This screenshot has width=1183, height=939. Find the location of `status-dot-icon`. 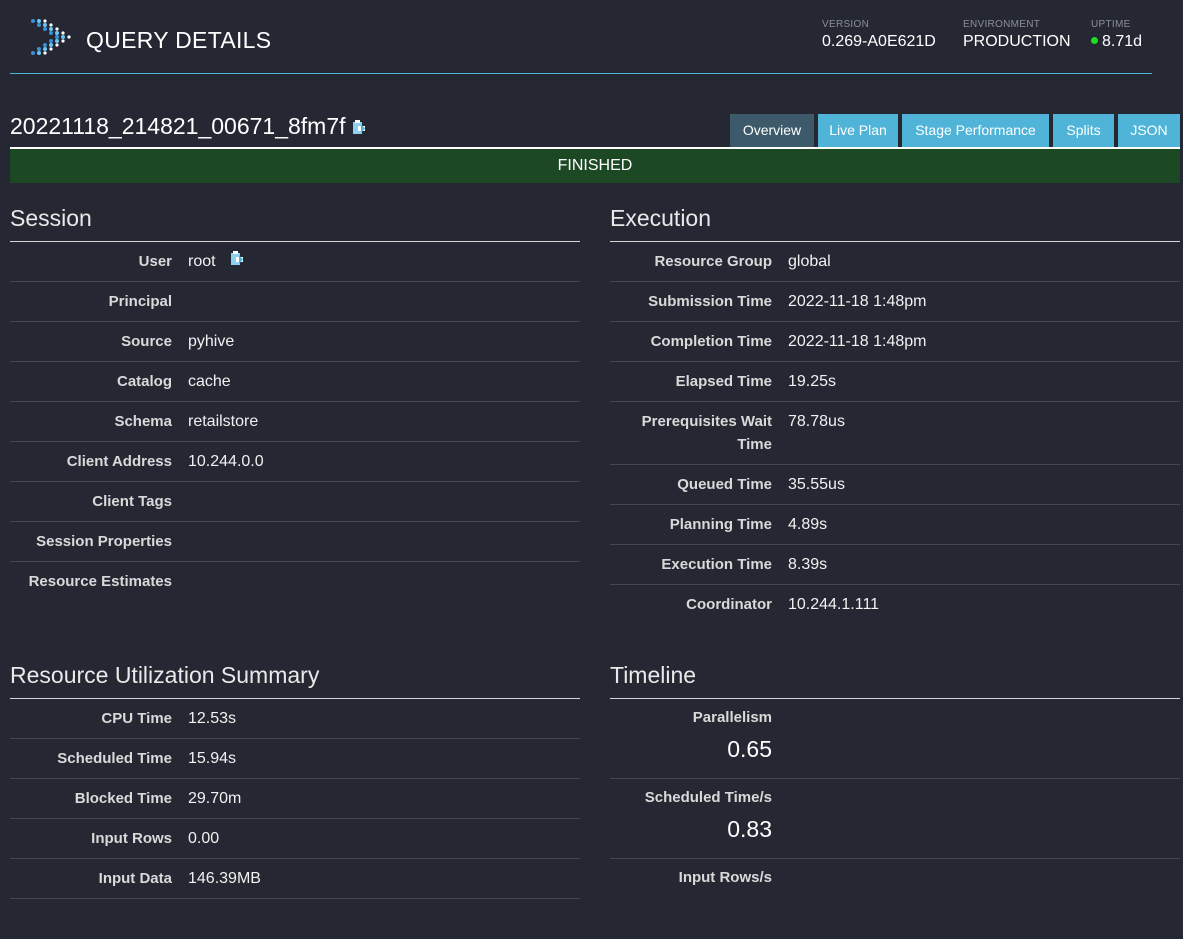

status-dot-icon is located at coordinates (1094, 41).